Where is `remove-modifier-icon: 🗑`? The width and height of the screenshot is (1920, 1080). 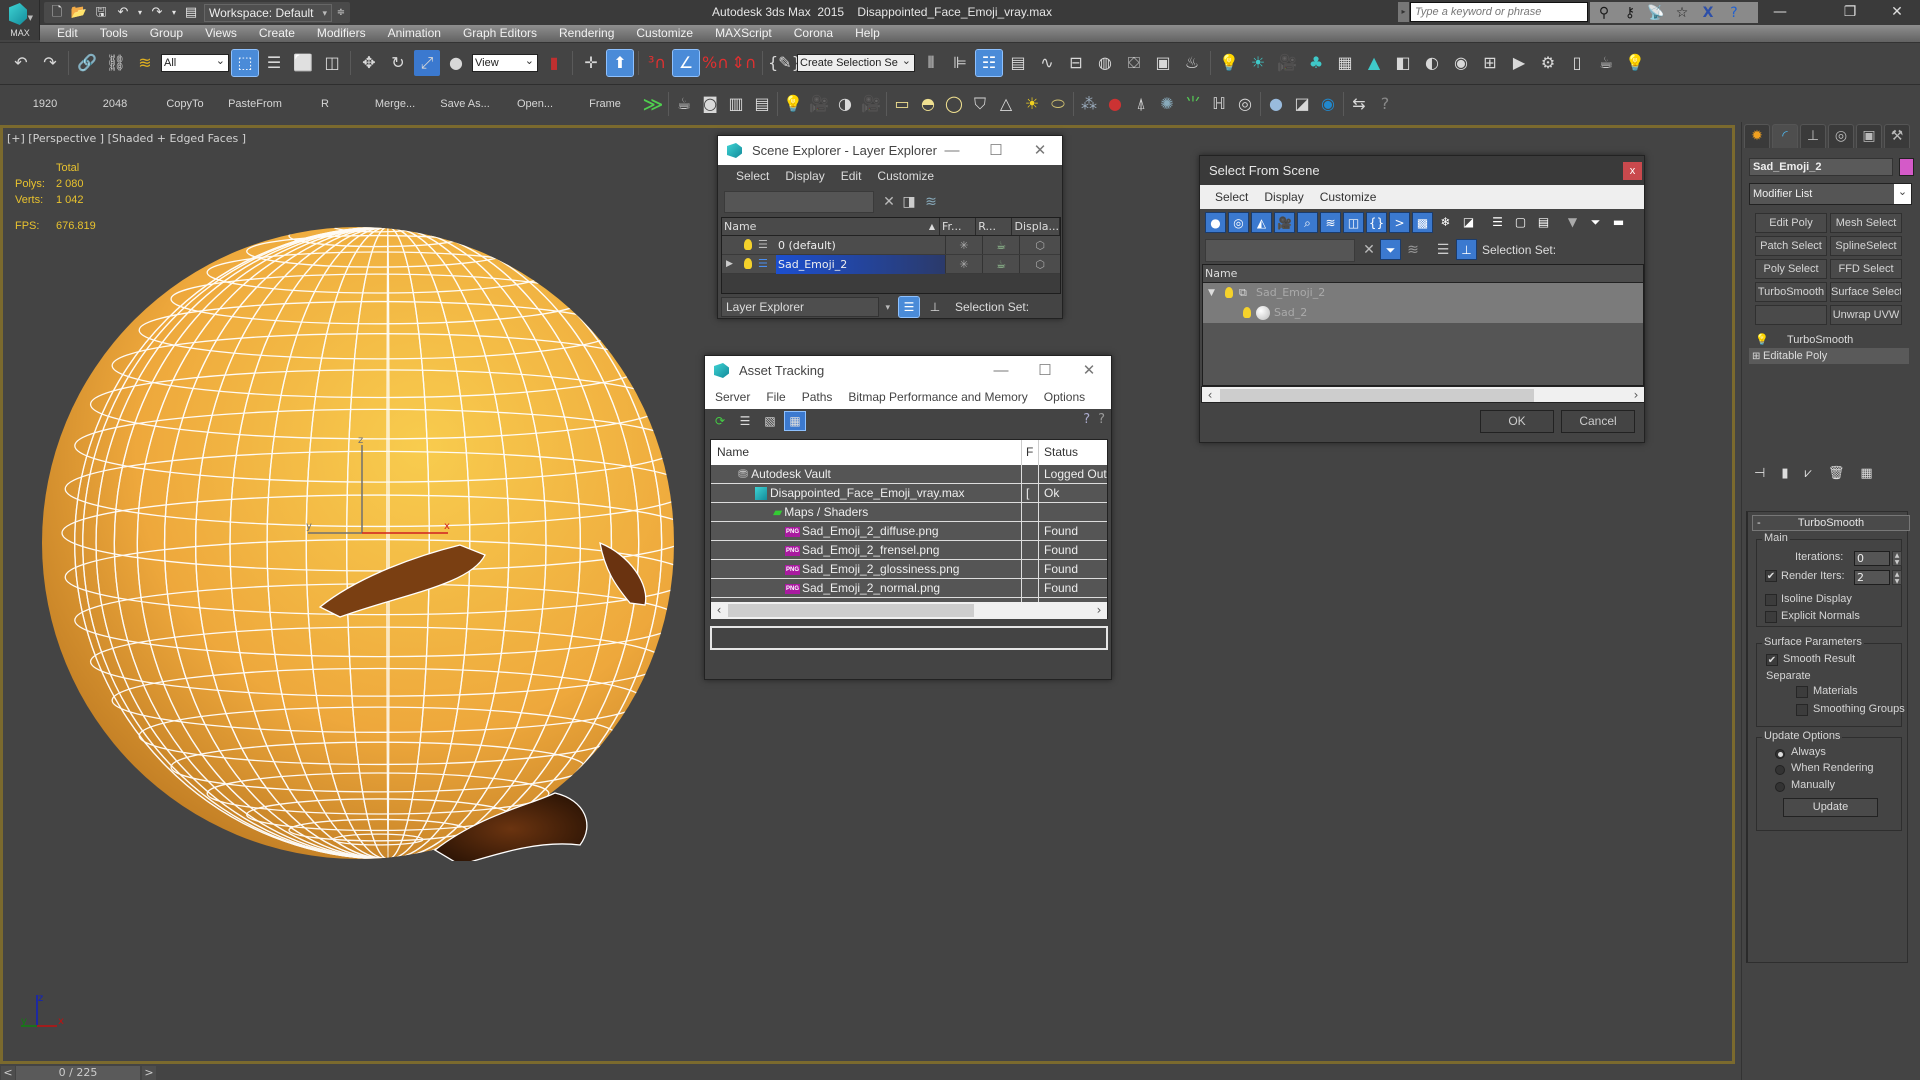
remove-modifier-icon: 🗑 is located at coordinates (1836, 473).